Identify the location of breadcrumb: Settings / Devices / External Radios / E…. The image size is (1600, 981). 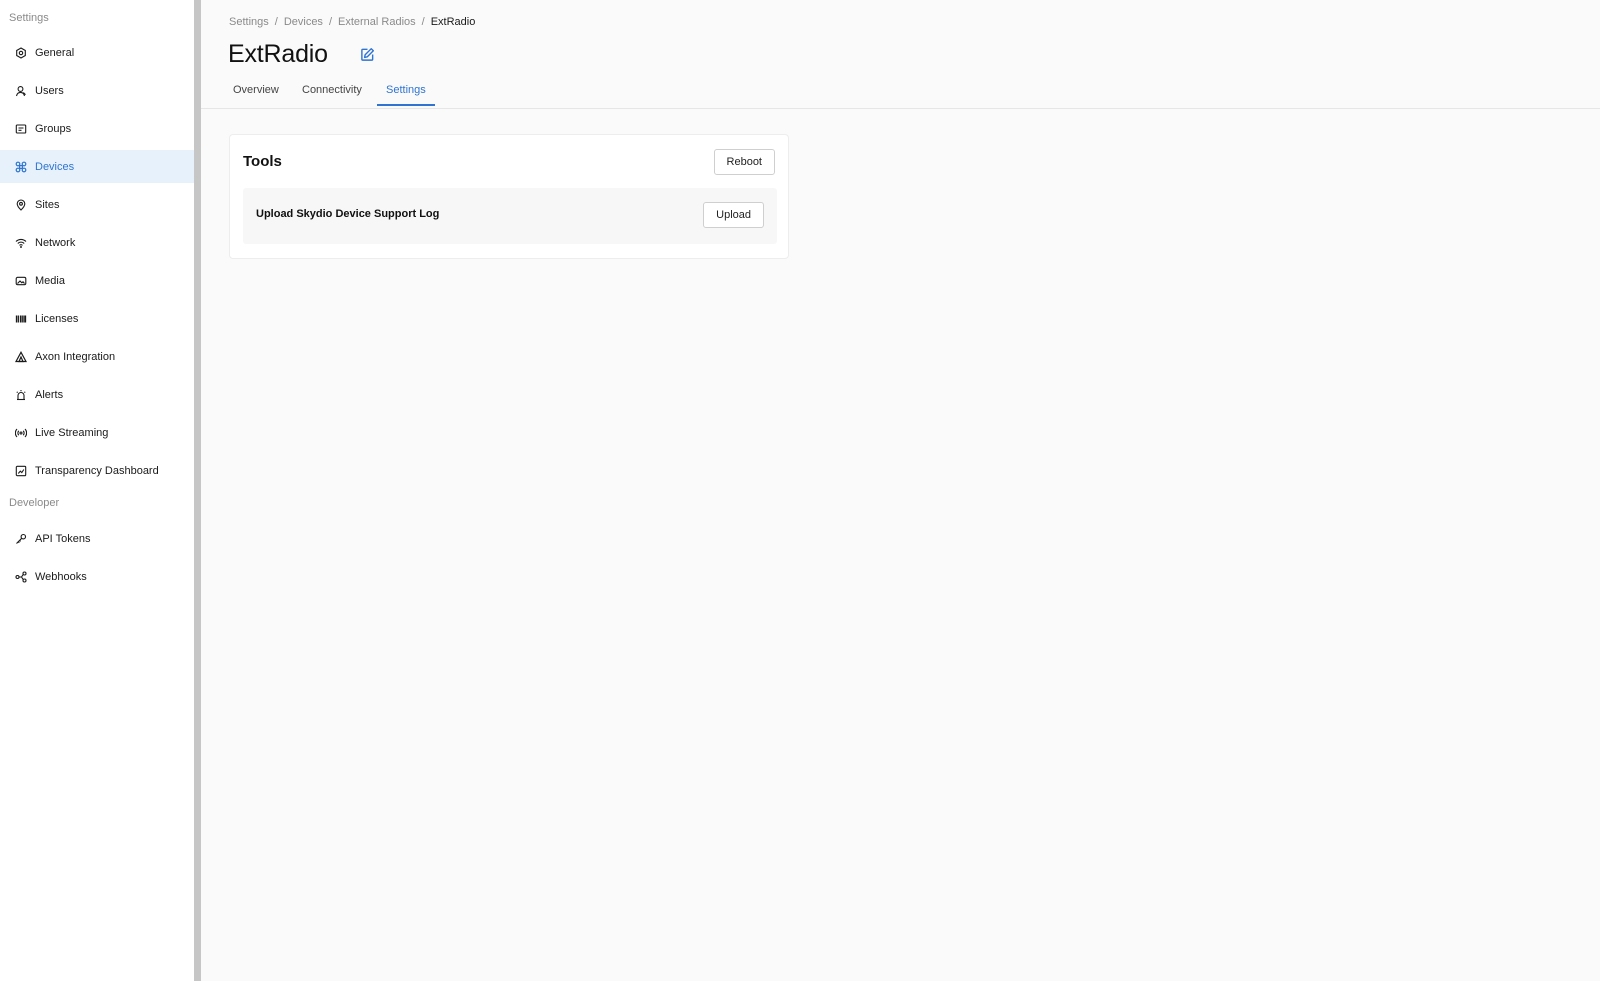
(352, 22).